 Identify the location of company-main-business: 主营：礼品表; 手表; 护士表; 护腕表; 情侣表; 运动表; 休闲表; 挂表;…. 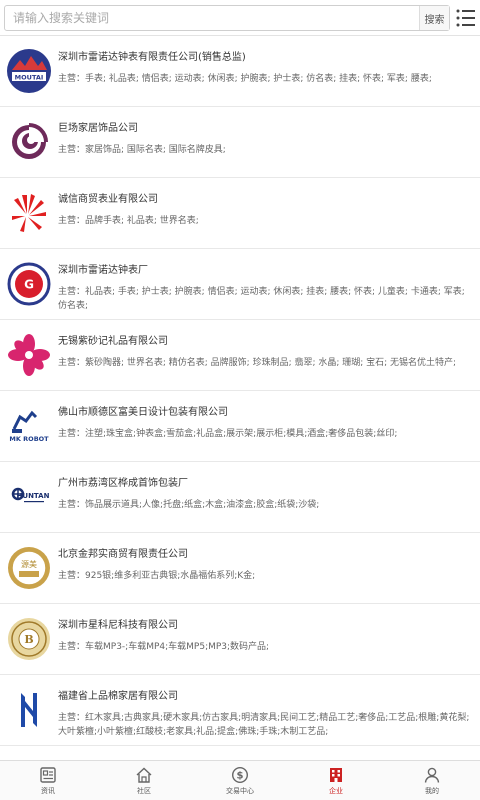
(261, 299).